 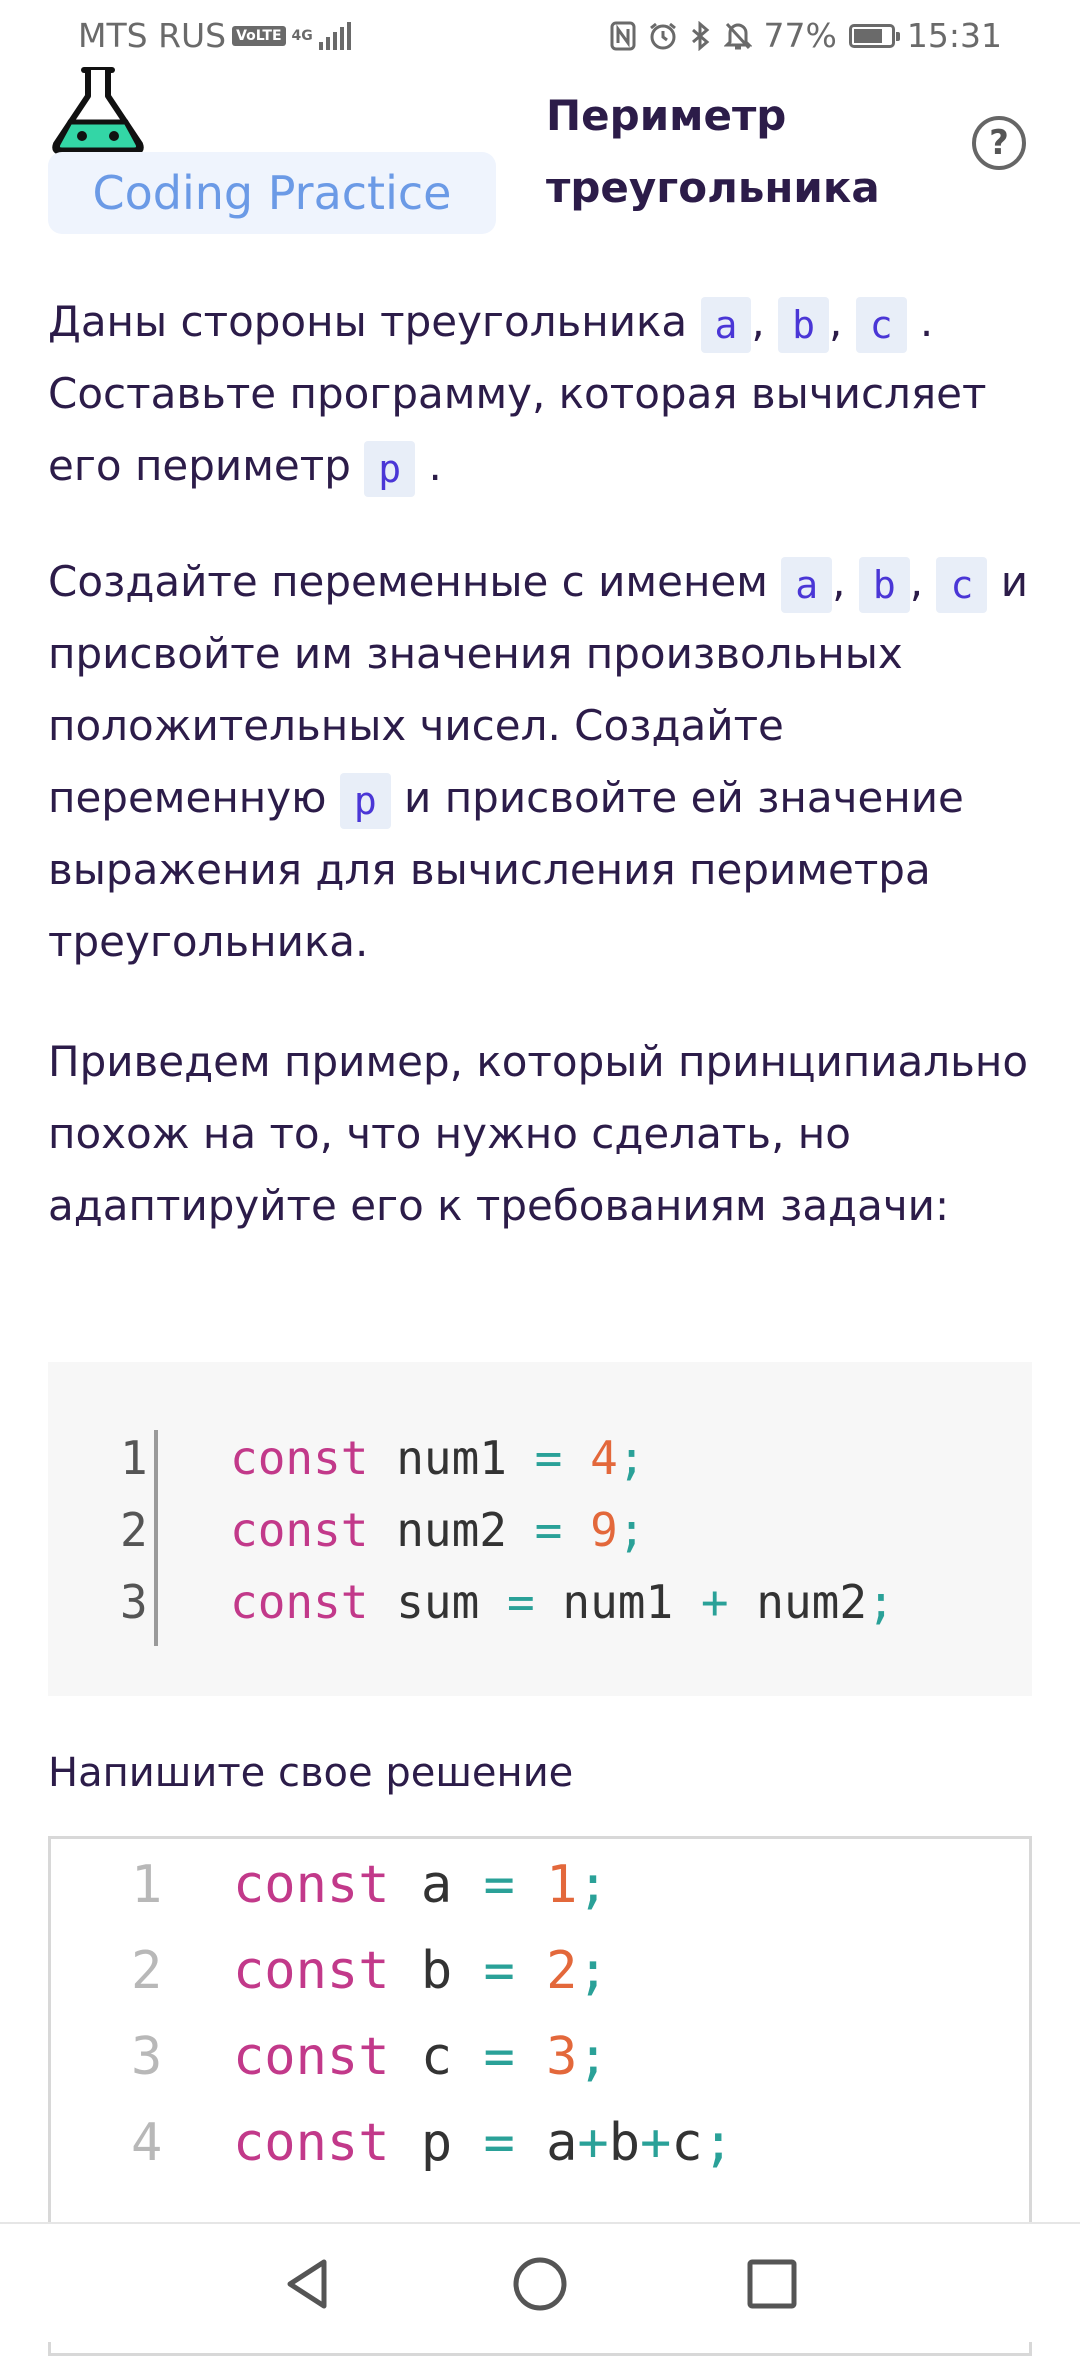 I want to click on back-icon, so click(x=308, y=2284).